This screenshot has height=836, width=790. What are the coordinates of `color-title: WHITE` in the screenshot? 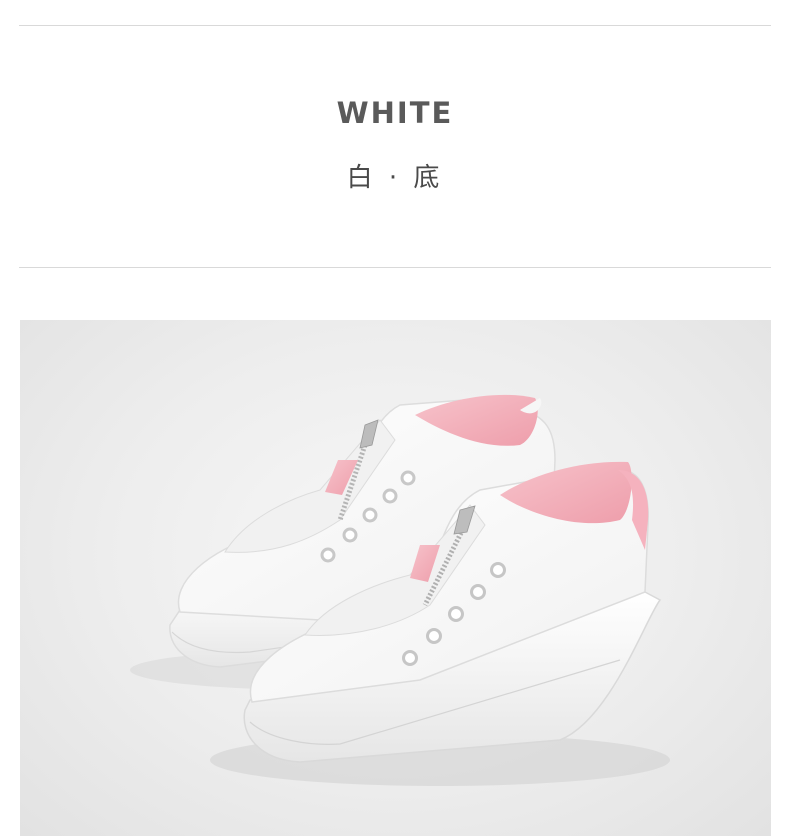 It's located at (395, 113).